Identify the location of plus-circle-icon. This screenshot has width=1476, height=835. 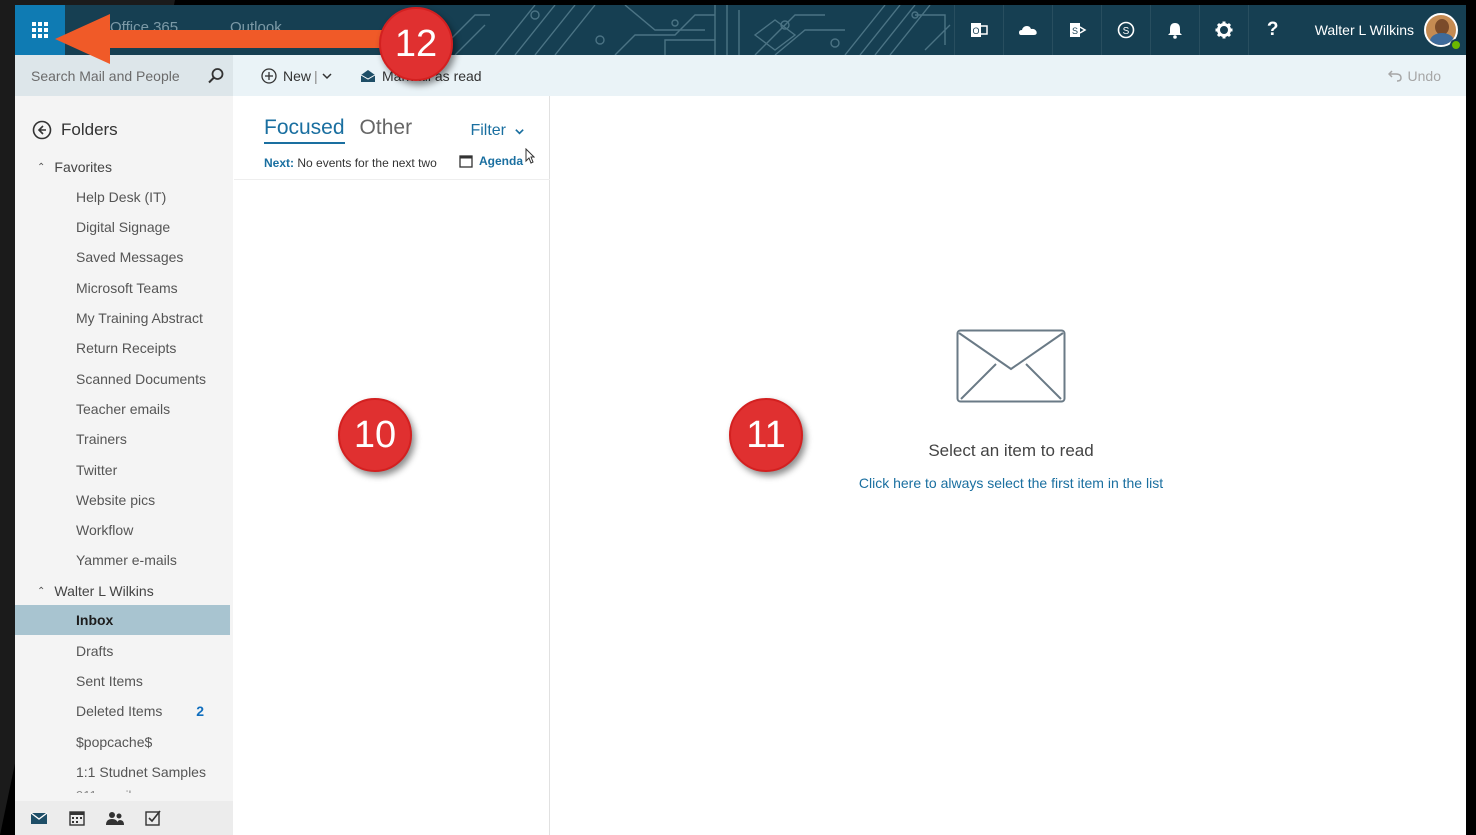
(269, 75).